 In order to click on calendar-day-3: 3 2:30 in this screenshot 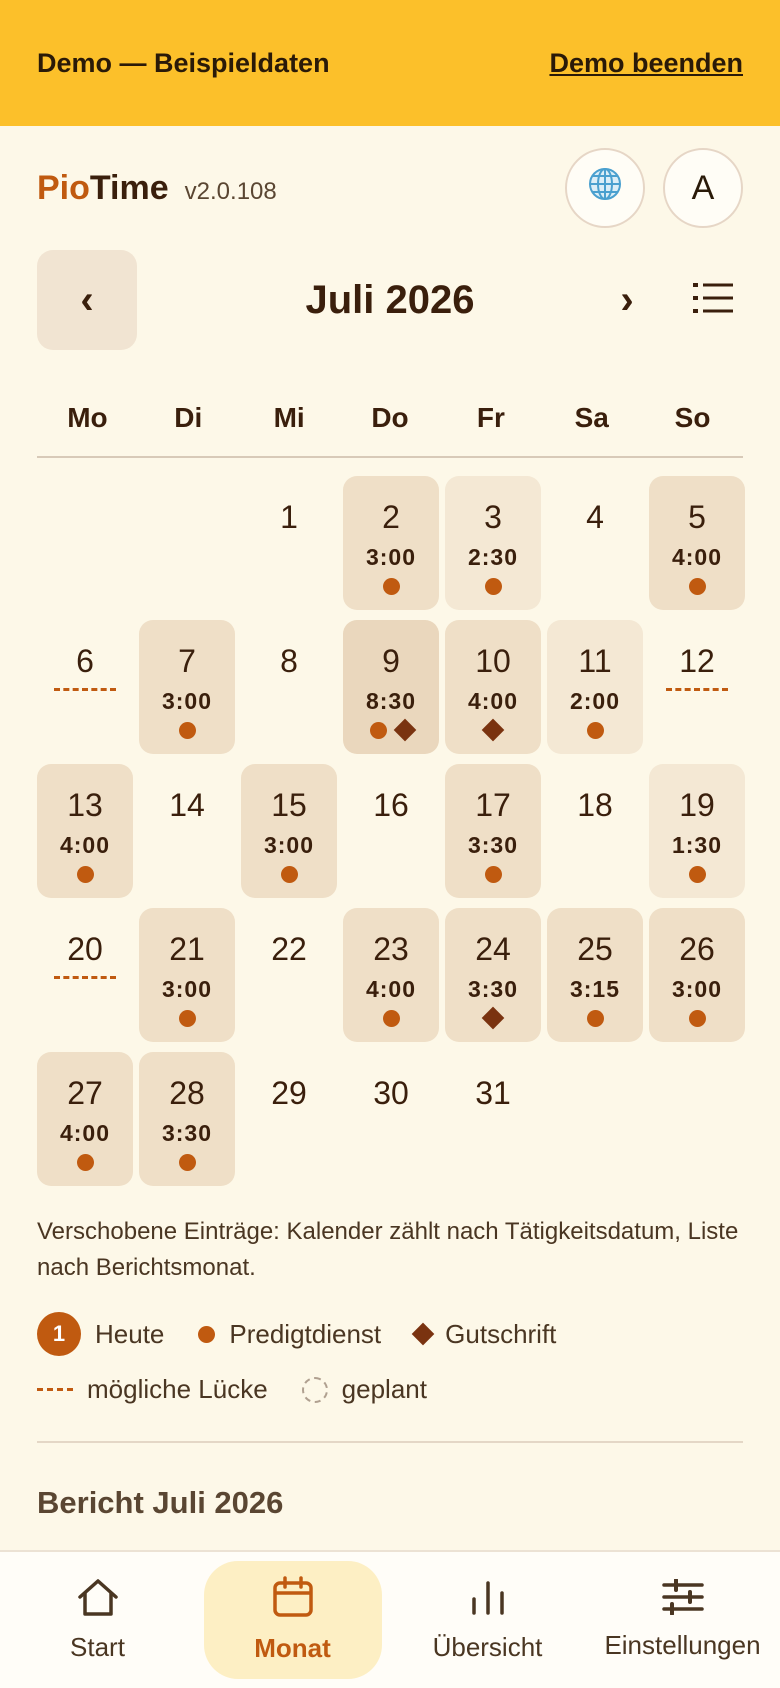, I will do `click(493, 543)`.